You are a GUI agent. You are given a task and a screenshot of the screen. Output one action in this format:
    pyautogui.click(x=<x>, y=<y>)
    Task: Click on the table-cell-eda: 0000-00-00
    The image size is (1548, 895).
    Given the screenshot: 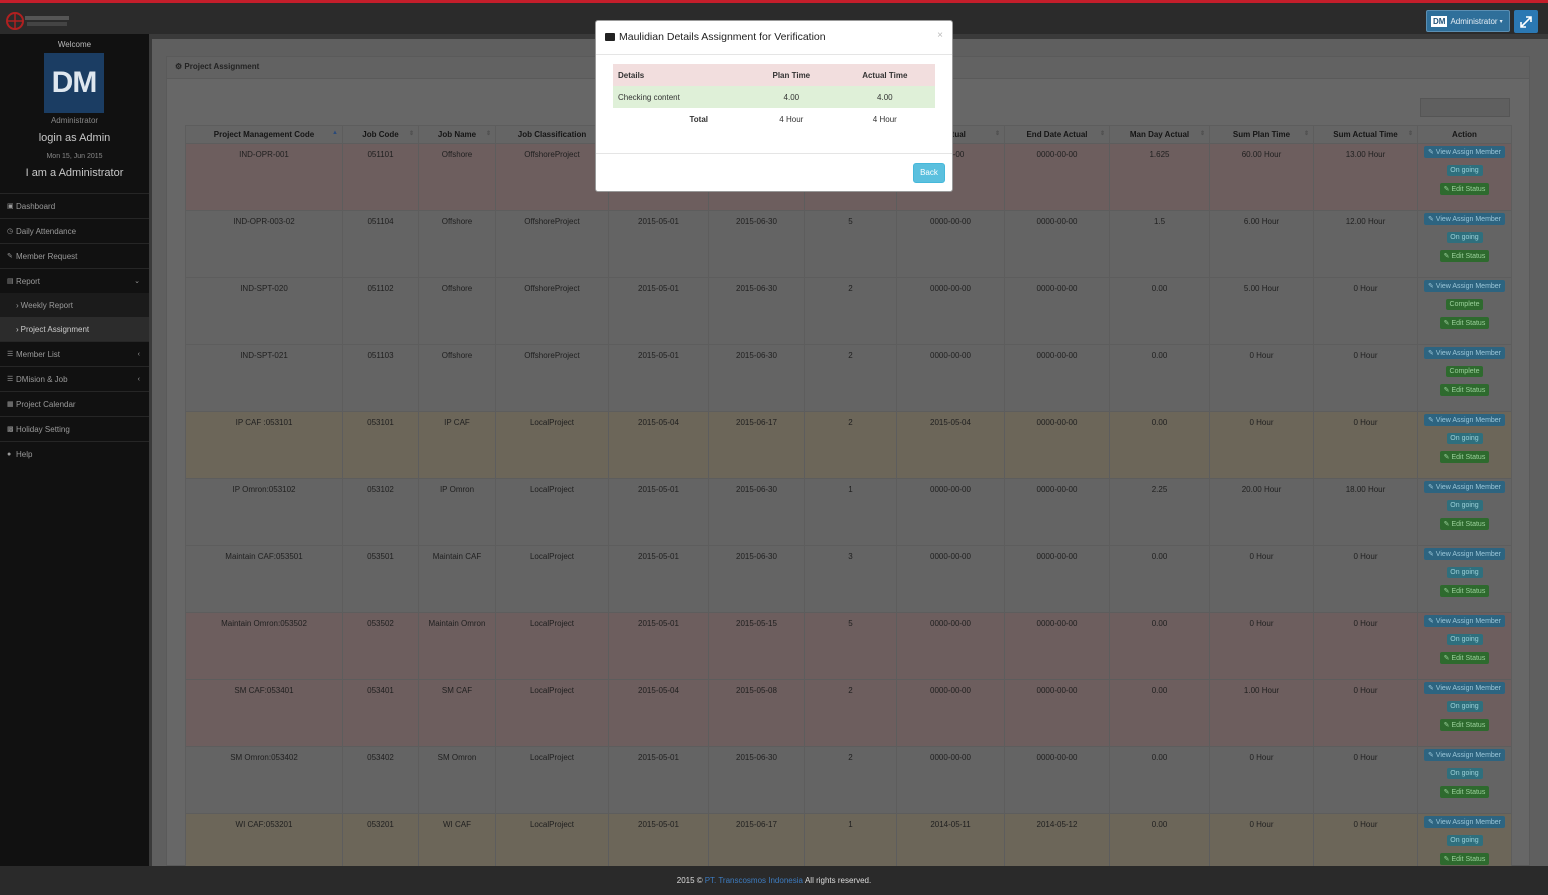 What is the action you would take?
    pyautogui.click(x=1057, y=646)
    